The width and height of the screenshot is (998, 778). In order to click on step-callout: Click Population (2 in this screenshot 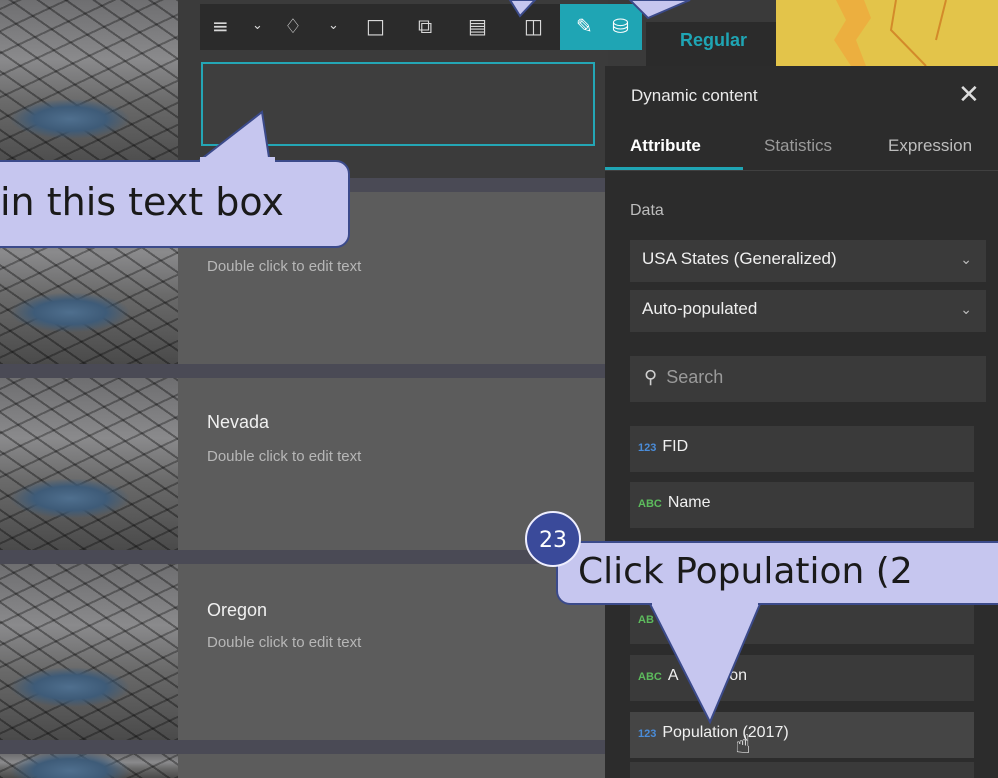, I will do `click(777, 573)`.